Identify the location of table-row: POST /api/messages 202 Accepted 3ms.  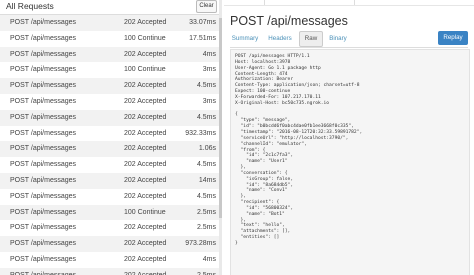
(109, 101).